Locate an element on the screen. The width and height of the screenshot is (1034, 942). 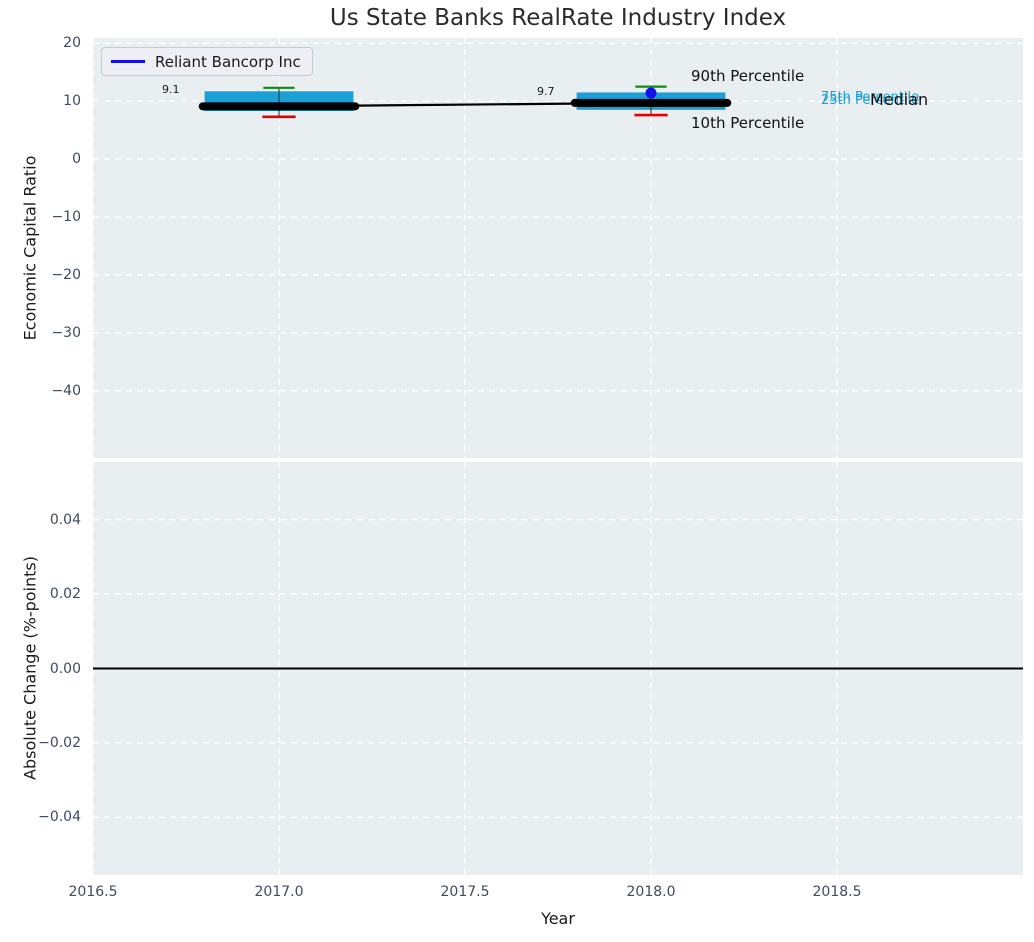
median-value-label-2017: 9.1 is located at coordinates (171, 89).